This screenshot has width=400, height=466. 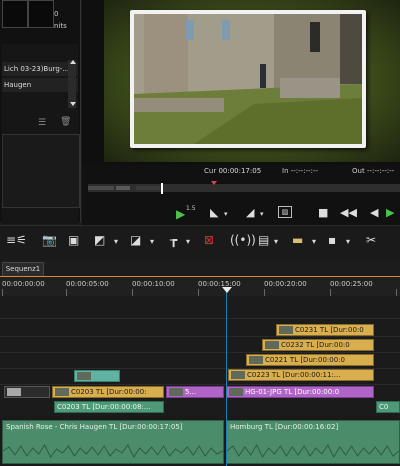 What do you see at coordinates (351, 284) in the screenshot?
I see `ruler-label: 00:00:25:00` at bounding box center [351, 284].